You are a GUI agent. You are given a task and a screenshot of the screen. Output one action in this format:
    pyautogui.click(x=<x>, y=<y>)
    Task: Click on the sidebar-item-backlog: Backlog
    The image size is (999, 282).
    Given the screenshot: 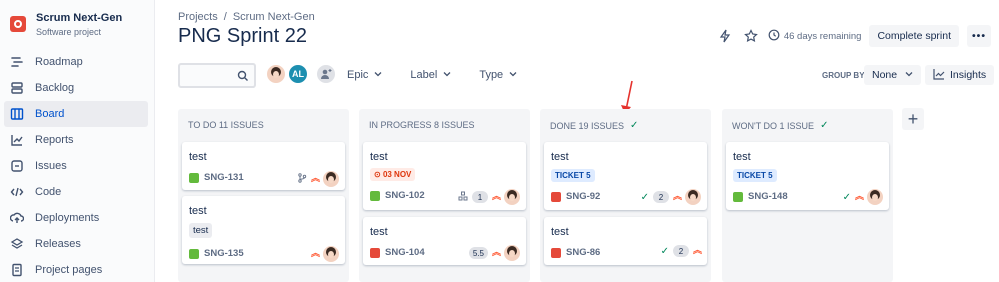 What is the action you would take?
    pyautogui.click(x=76, y=88)
    